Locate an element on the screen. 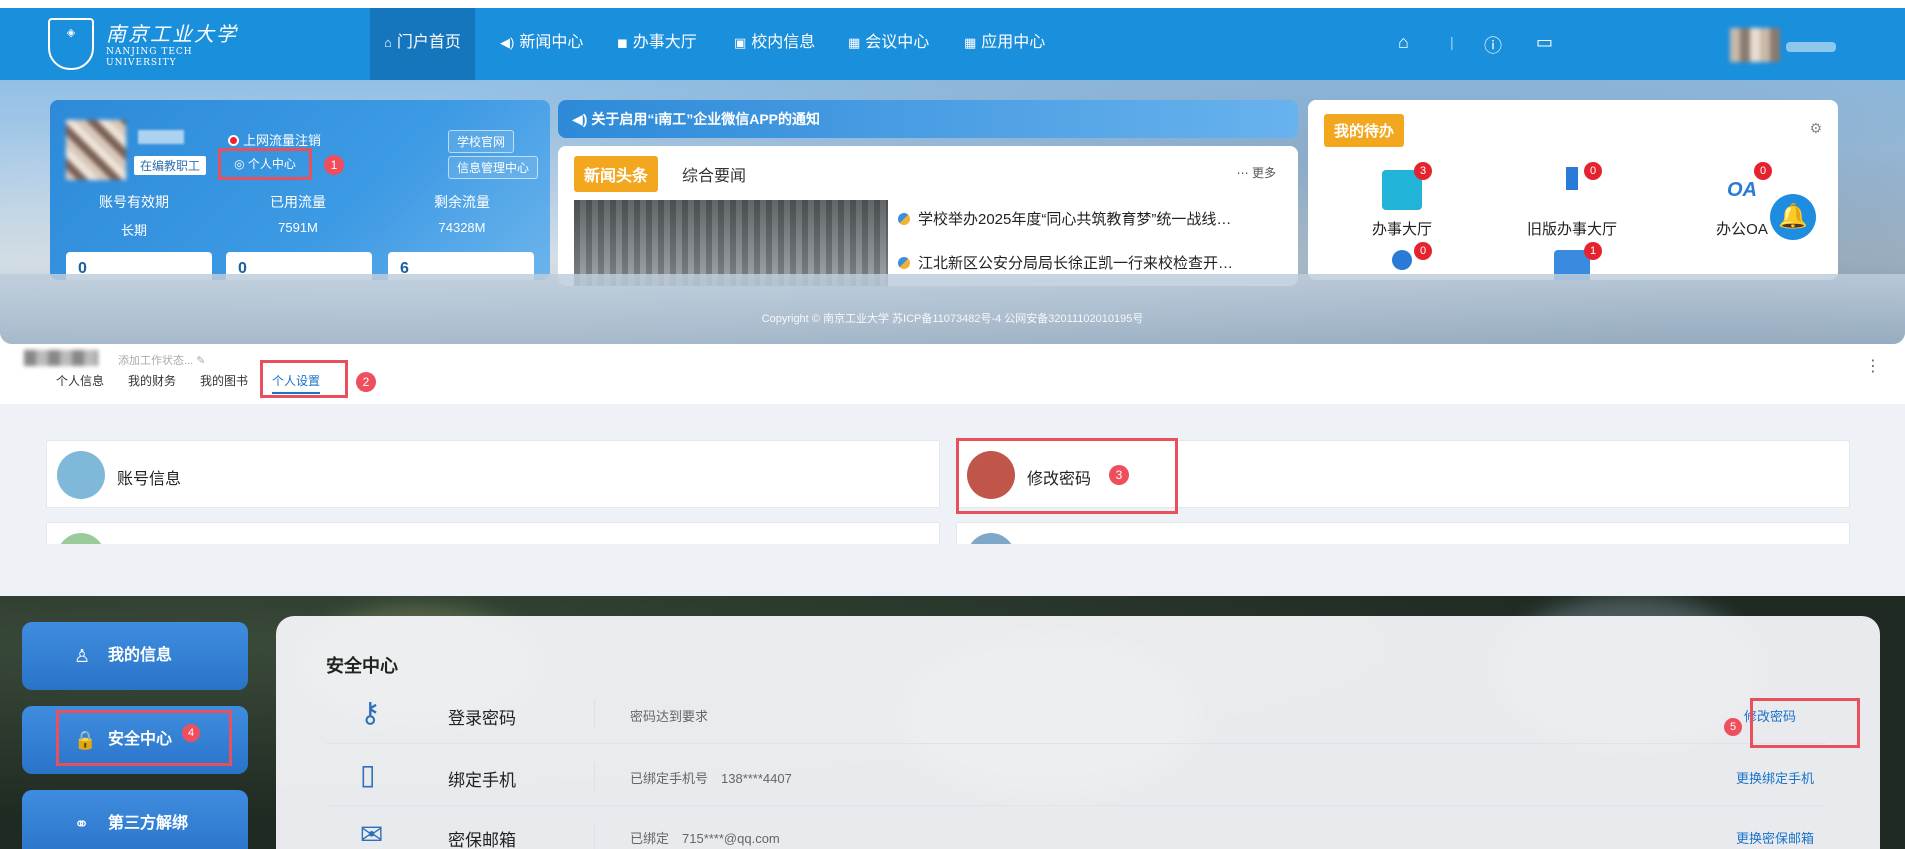 The height and width of the screenshot is (849, 1905). apps-icon-cell is located at coordinates (1575, 178).